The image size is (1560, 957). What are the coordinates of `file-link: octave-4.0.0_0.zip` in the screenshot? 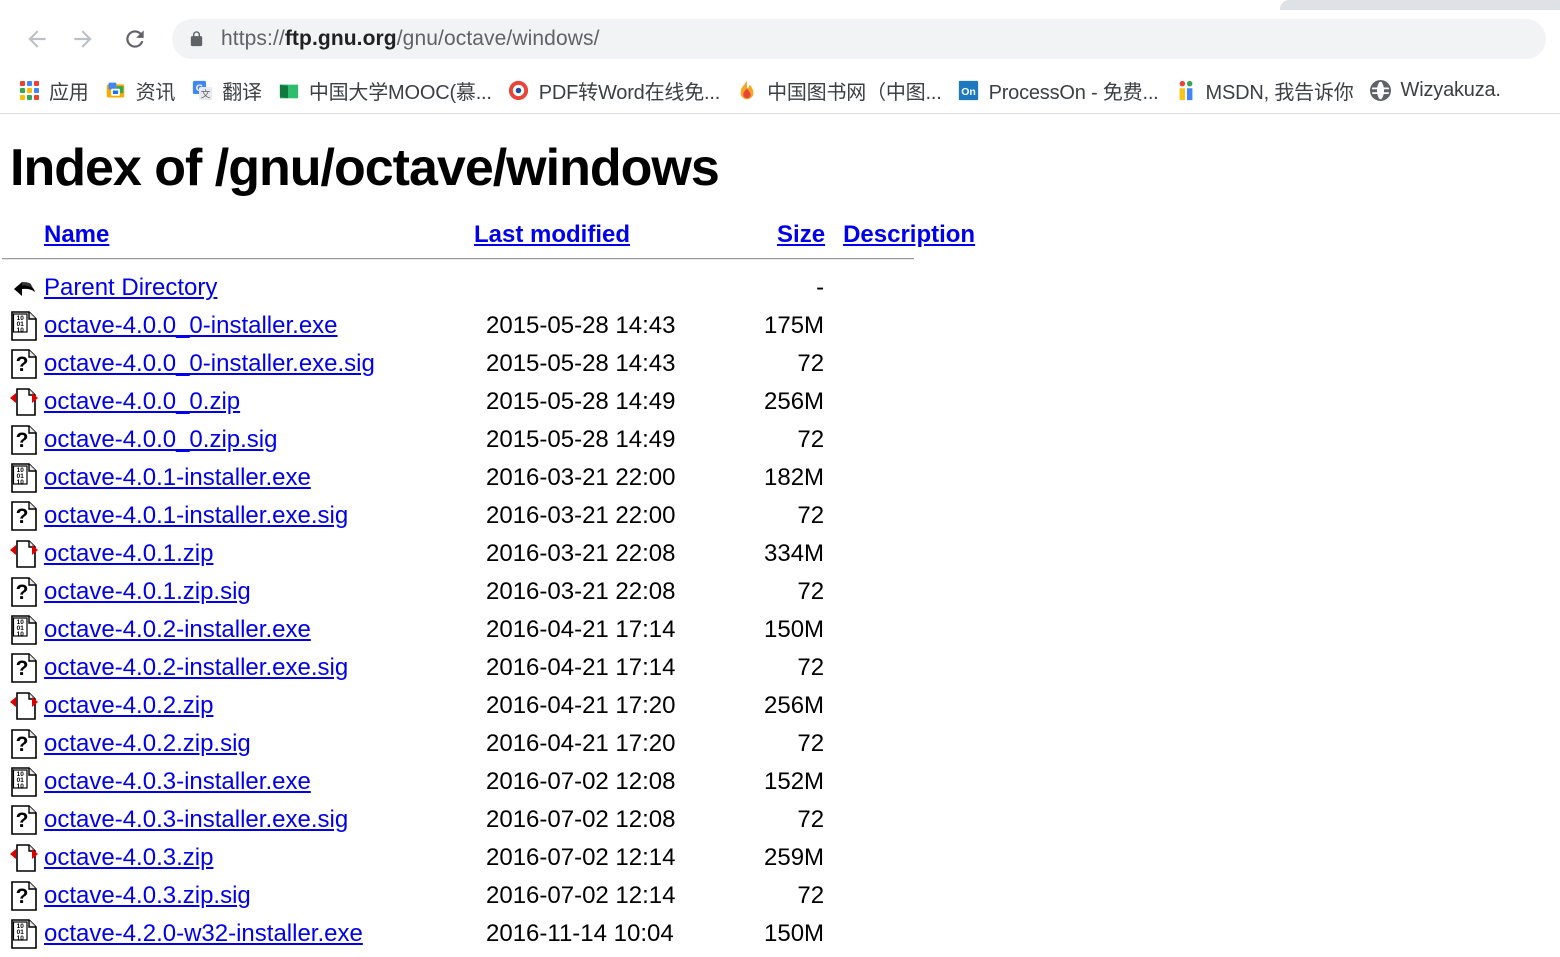 It's located at (142, 401).